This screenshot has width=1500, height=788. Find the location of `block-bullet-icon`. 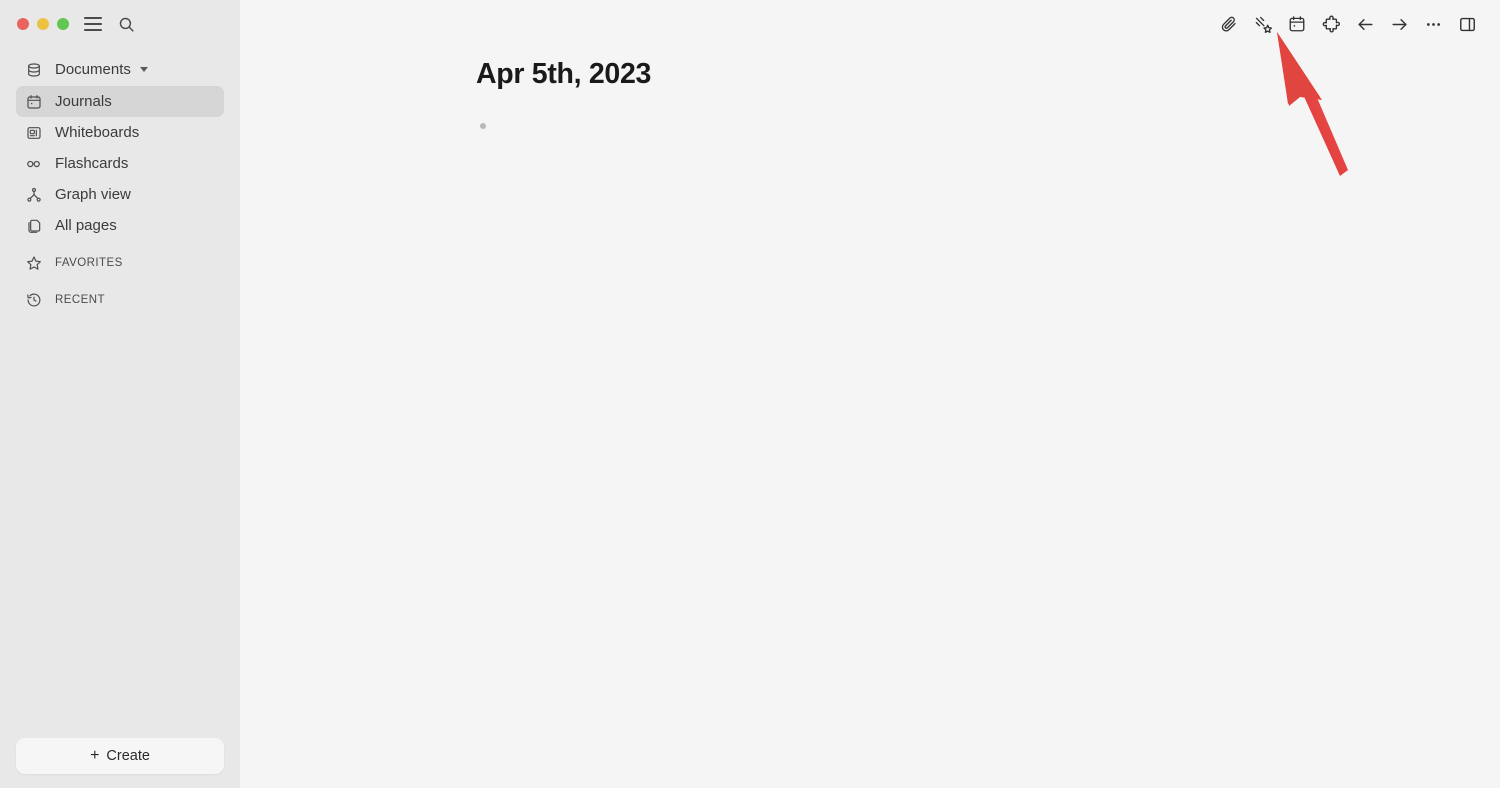

block-bullet-icon is located at coordinates (483, 125).